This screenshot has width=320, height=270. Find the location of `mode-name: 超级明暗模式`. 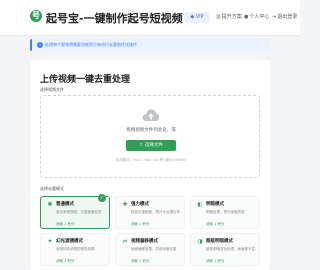

mode-name: 超级明暗模式 is located at coordinates (219, 241).